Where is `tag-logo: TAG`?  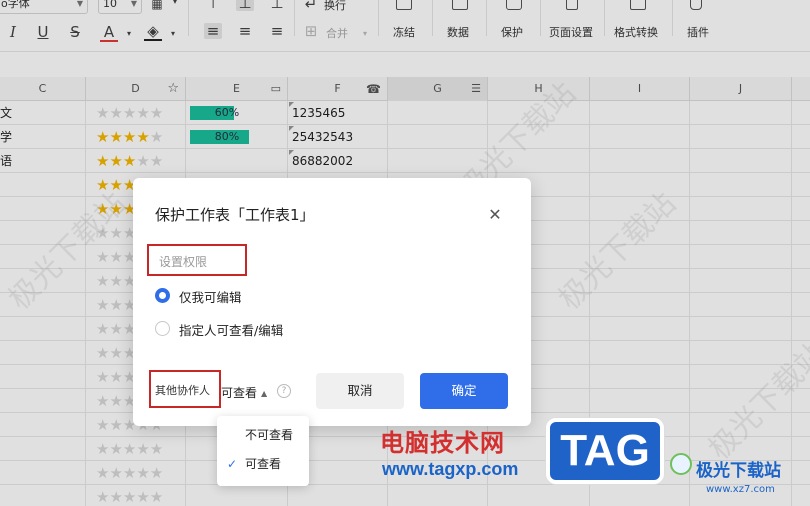 tag-logo: TAG is located at coordinates (605, 451).